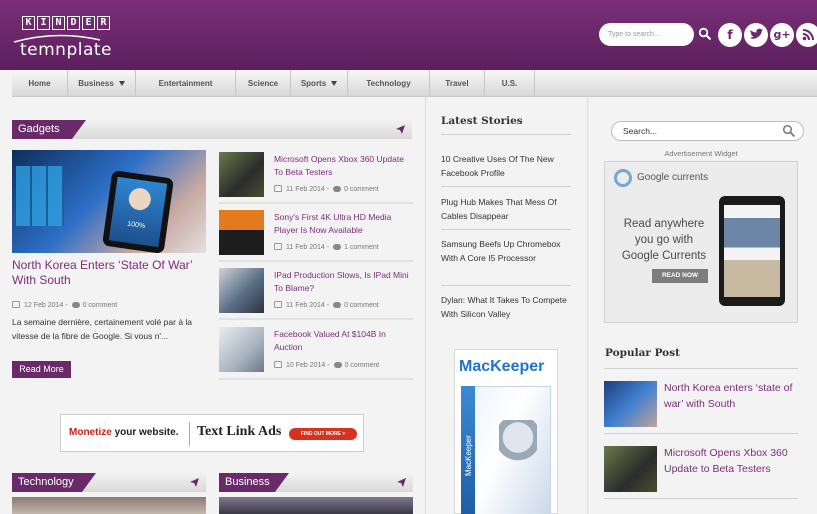 The width and height of the screenshot is (817, 514). What do you see at coordinates (44, 305) in the screenshot?
I see `post-date: 12 Feb 2014` at bounding box center [44, 305].